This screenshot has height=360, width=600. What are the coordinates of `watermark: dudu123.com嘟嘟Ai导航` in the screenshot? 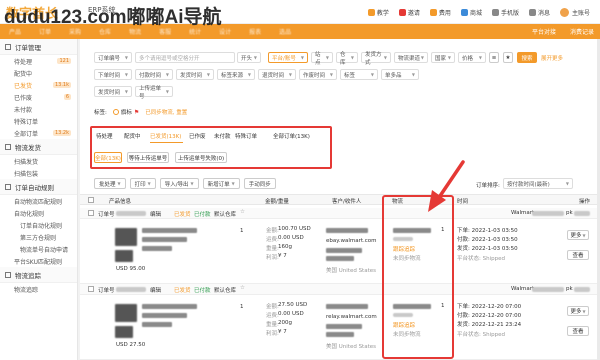 It's located at (113, 17).